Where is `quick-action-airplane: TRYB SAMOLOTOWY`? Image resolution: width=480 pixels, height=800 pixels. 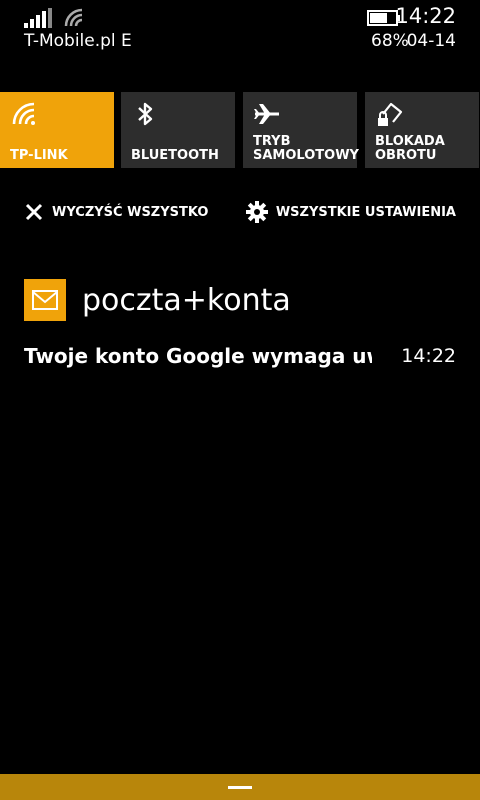
quick-action-airplane: TRYB SAMOLOTOWY is located at coordinates (301, 130).